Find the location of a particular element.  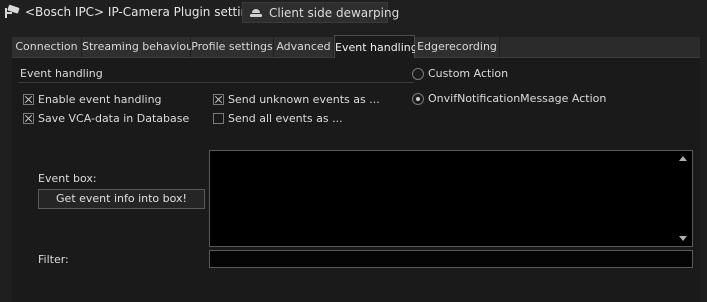

tab-label: Connection is located at coordinates (46, 46).